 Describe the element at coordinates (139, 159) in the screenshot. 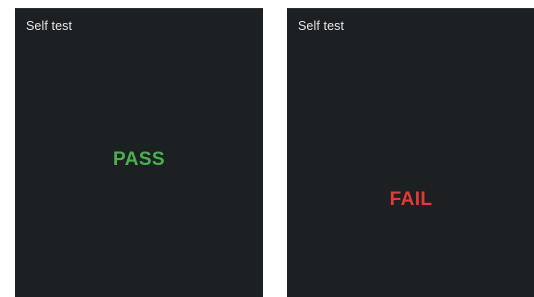

I see `pass-result-label: PASS` at that location.